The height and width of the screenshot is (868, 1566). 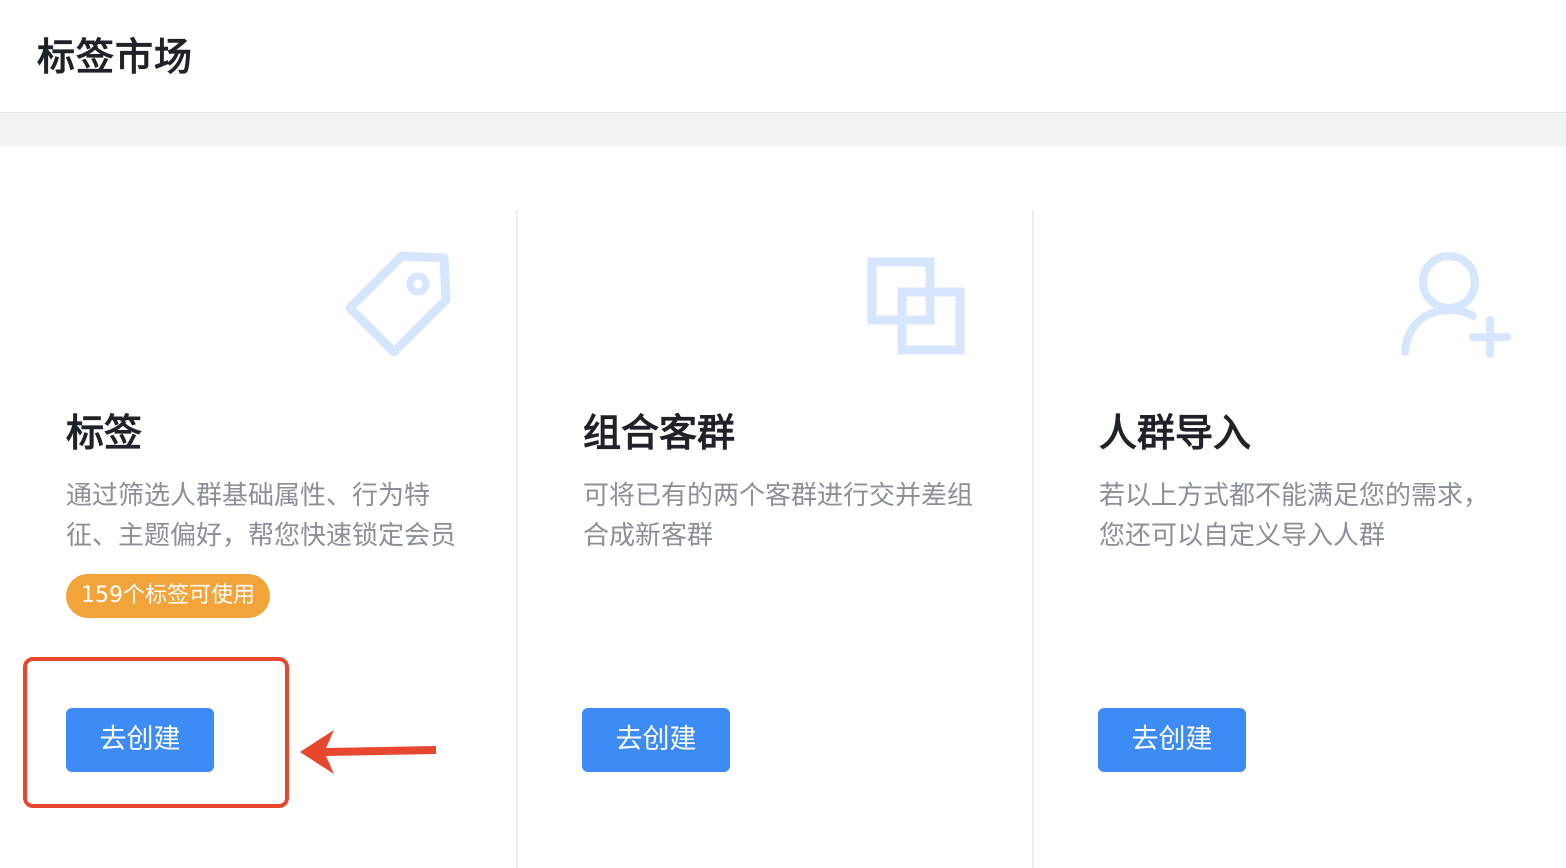 I want to click on tag-icon, so click(x=398, y=304).